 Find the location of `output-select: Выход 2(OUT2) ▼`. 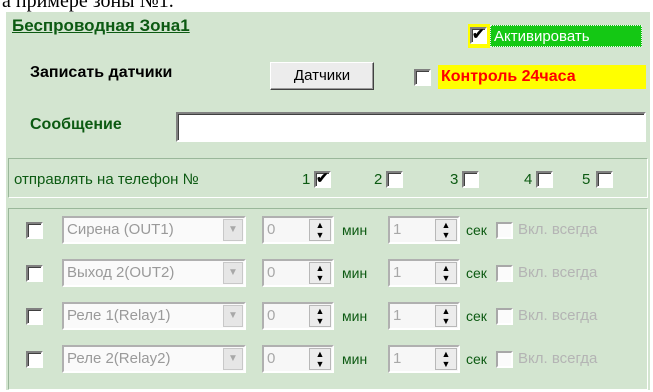

output-select: Выход 2(OUT2) ▼ is located at coordinates (154, 273).